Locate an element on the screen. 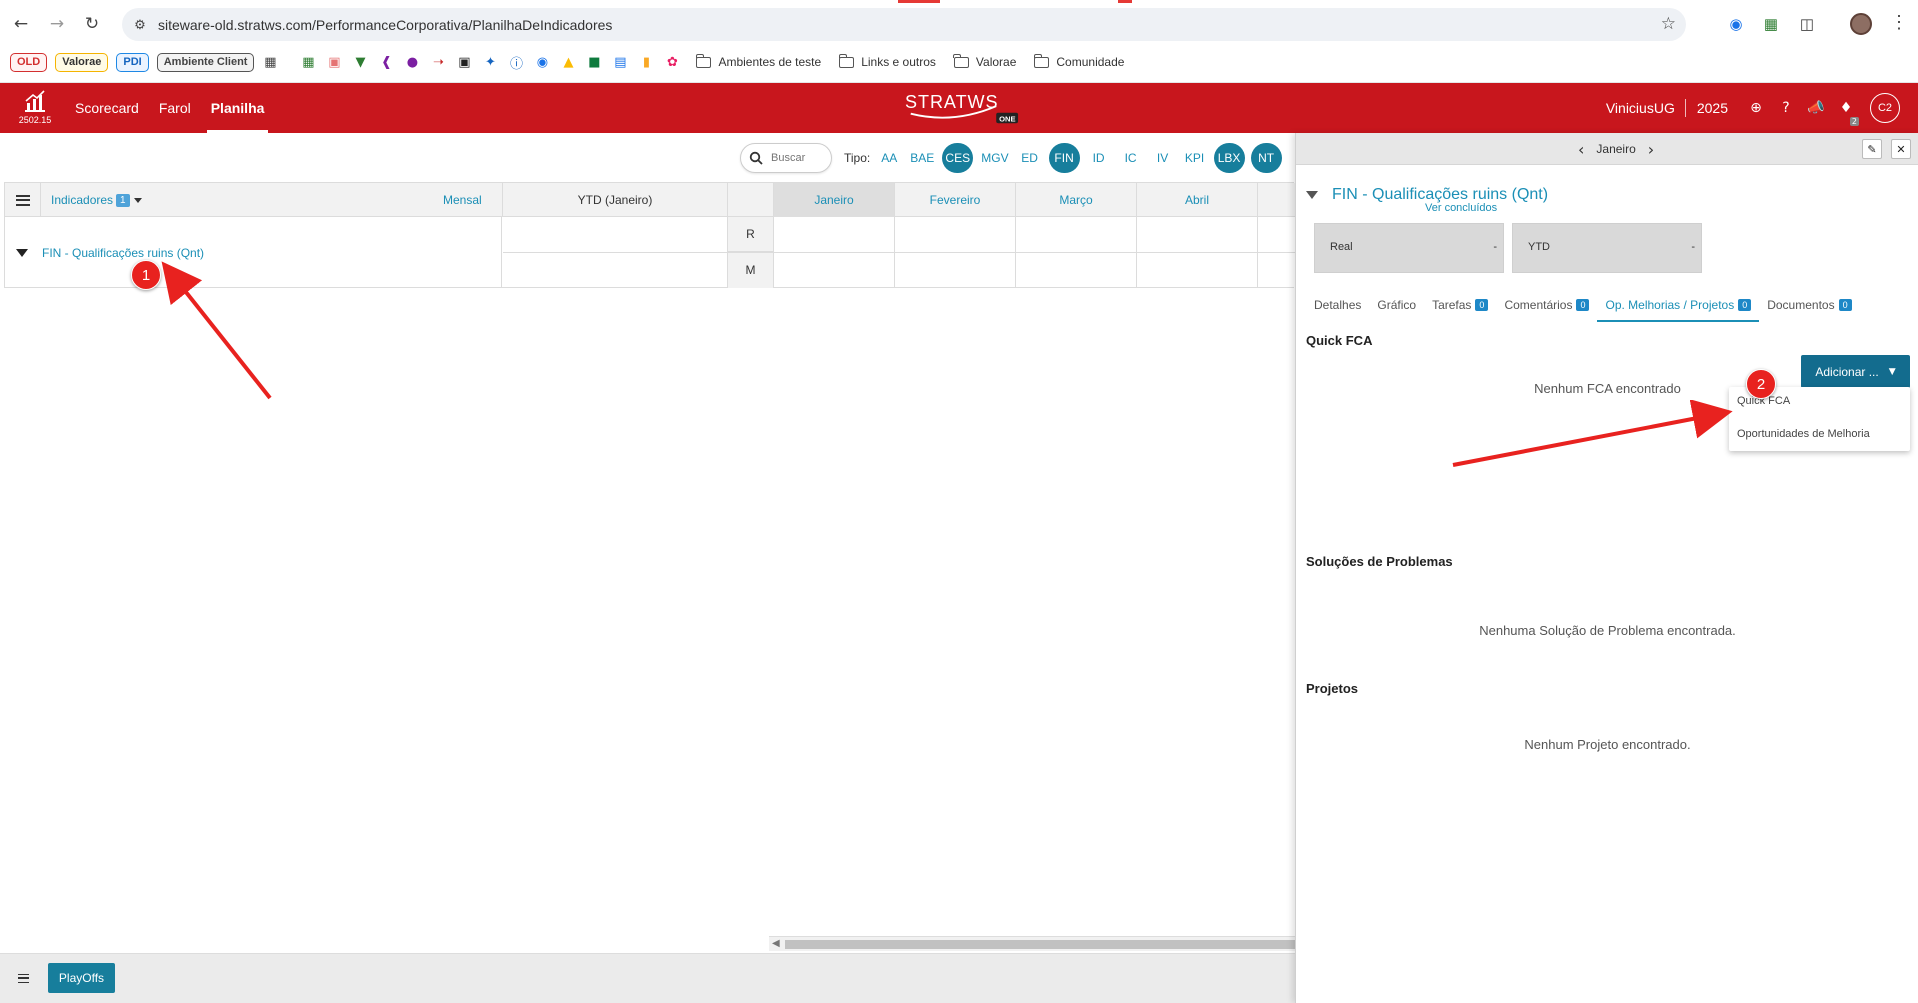 Image resolution: width=1918 pixels, height=1003 pixels. bookmark-arrow-icon: ➝ is located at coordinates (438, 62).